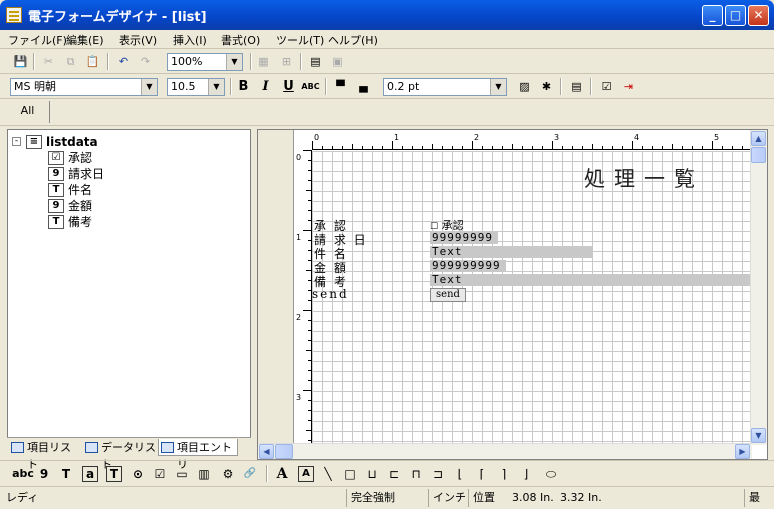 Image resolution: width=774 pixels, height=509 pixels. I want to click on corner-bl-icon: ⌊, so click(460, 474).